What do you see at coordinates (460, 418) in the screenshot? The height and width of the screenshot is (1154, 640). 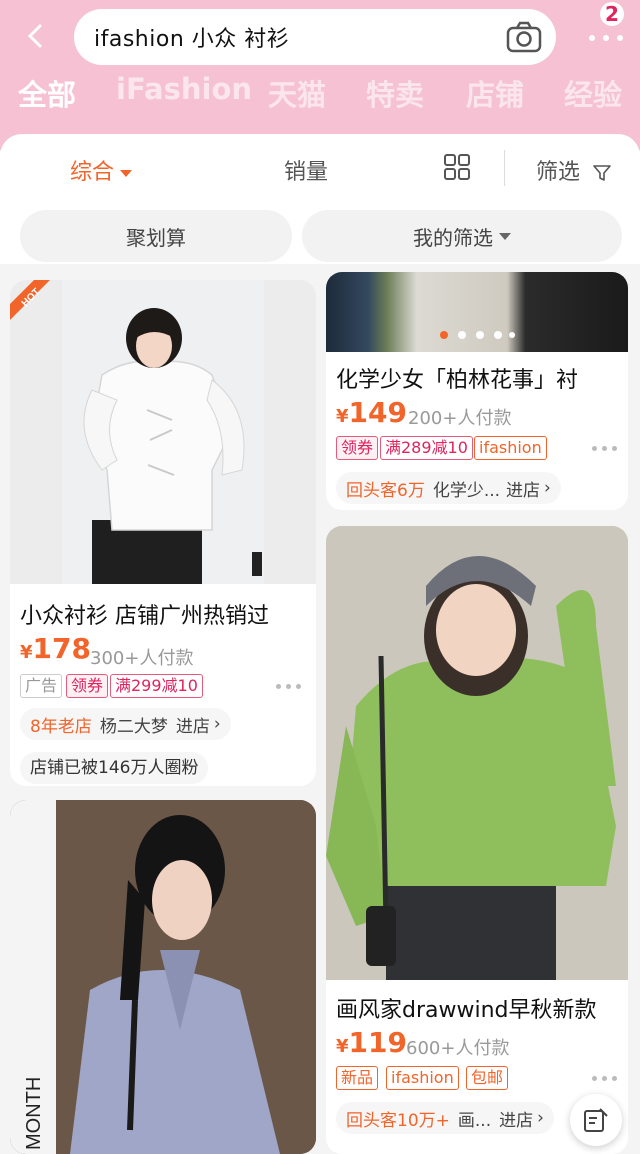 I see `sold-count: 200+人付款` at bounding box center [460, 418].